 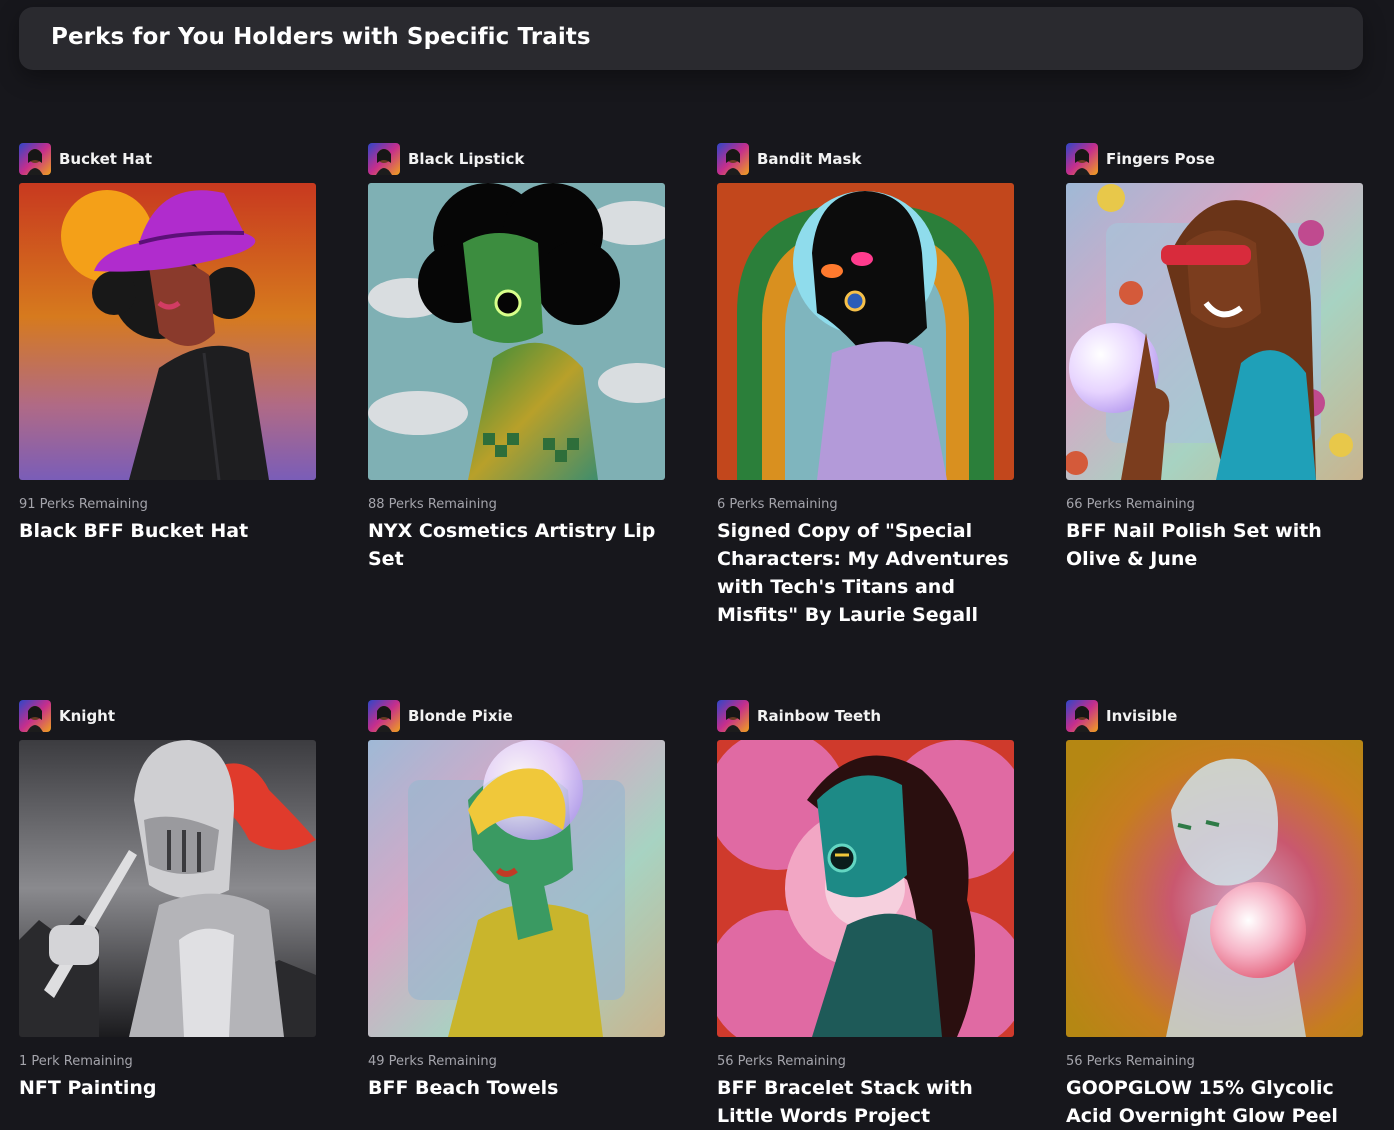 What do you see at coordinates (167, 1088) in the screenshot?
I see `perk-title: NFT Painting` at bounding box center [167, 1088].